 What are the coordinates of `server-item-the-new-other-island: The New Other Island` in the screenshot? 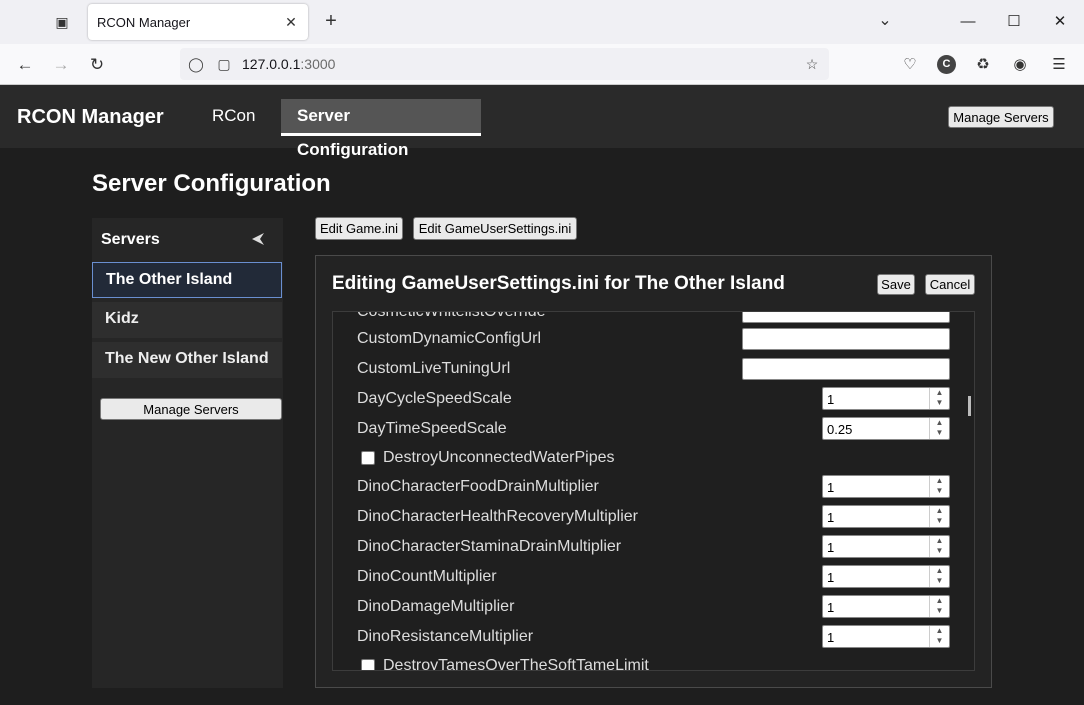 It's located at (187, 360).